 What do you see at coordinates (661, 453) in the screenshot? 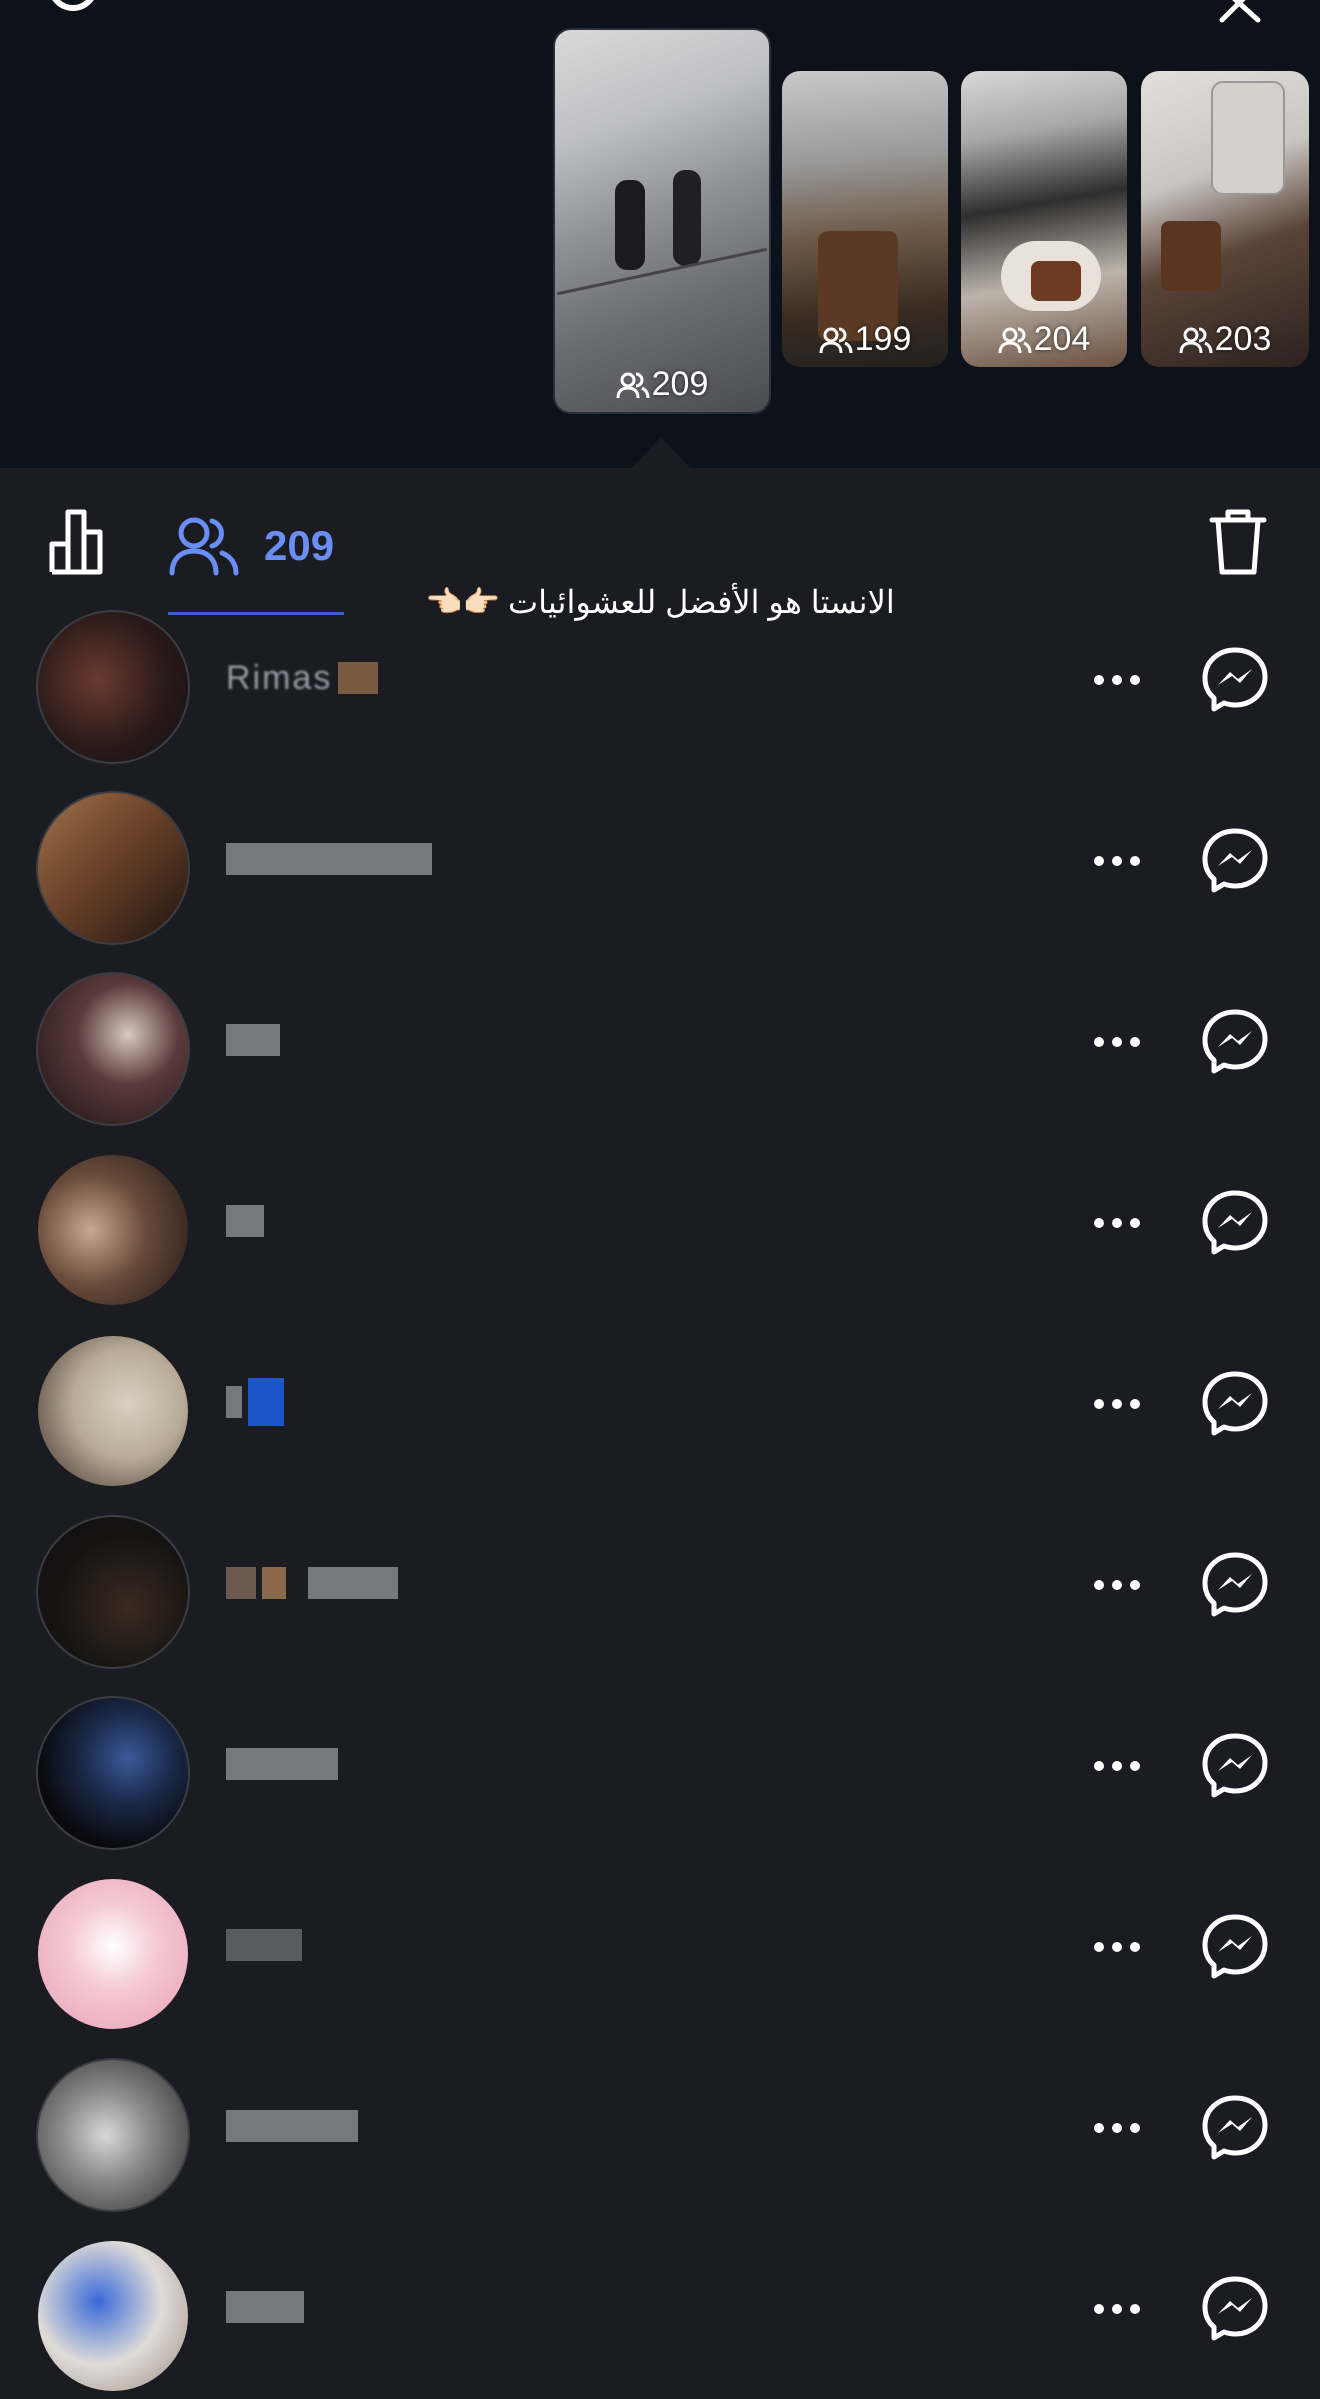
I see `selected-story-pointer` at bounding box center [661, 453].